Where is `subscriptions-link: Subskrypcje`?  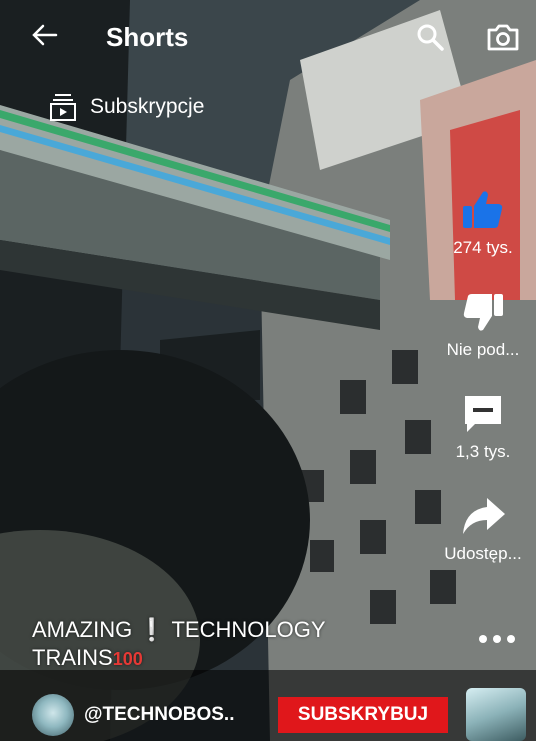
subscriptions-link: Subskrypcje is located at coordinates (126, 107).